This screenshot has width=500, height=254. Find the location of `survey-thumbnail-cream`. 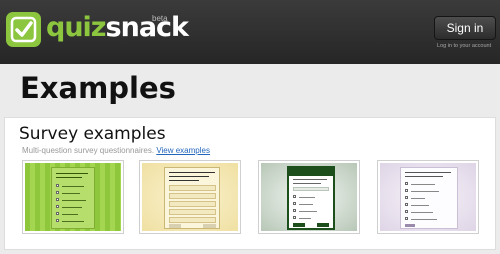

survey-thumbnail-cream is located at coordinates (190, 197).